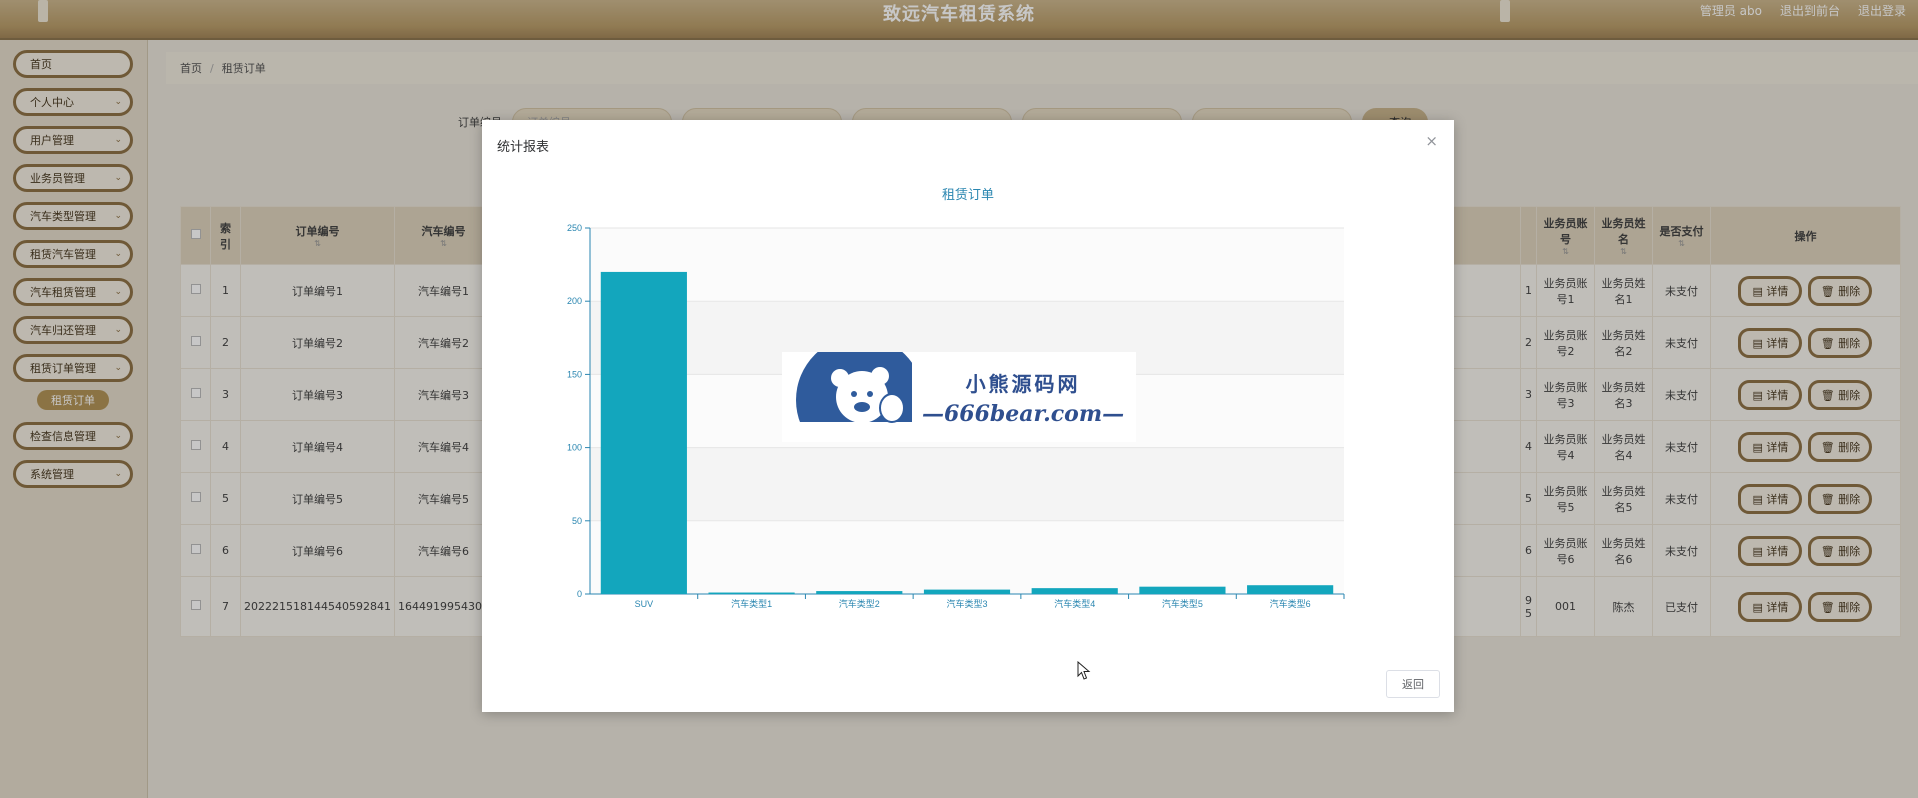 This screenshot has width=1918, height=798. Describe the element at coordinates (1084, 670) in the screenshot. I see `mouse-cursor-icon` at that location.